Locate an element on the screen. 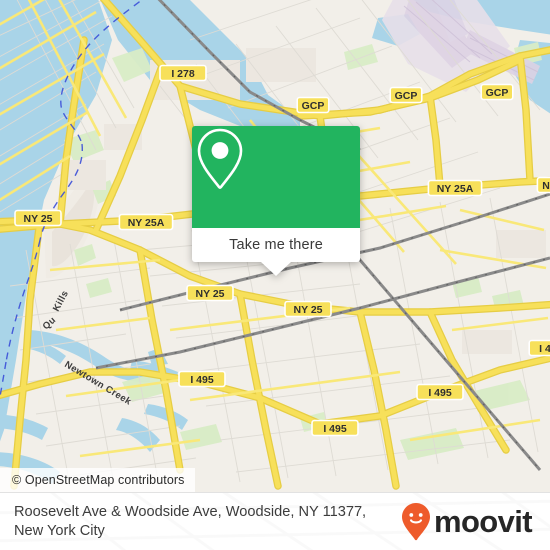  osm-attribution: © OpenStreetMap contributors is located at coordinates (97, 480).